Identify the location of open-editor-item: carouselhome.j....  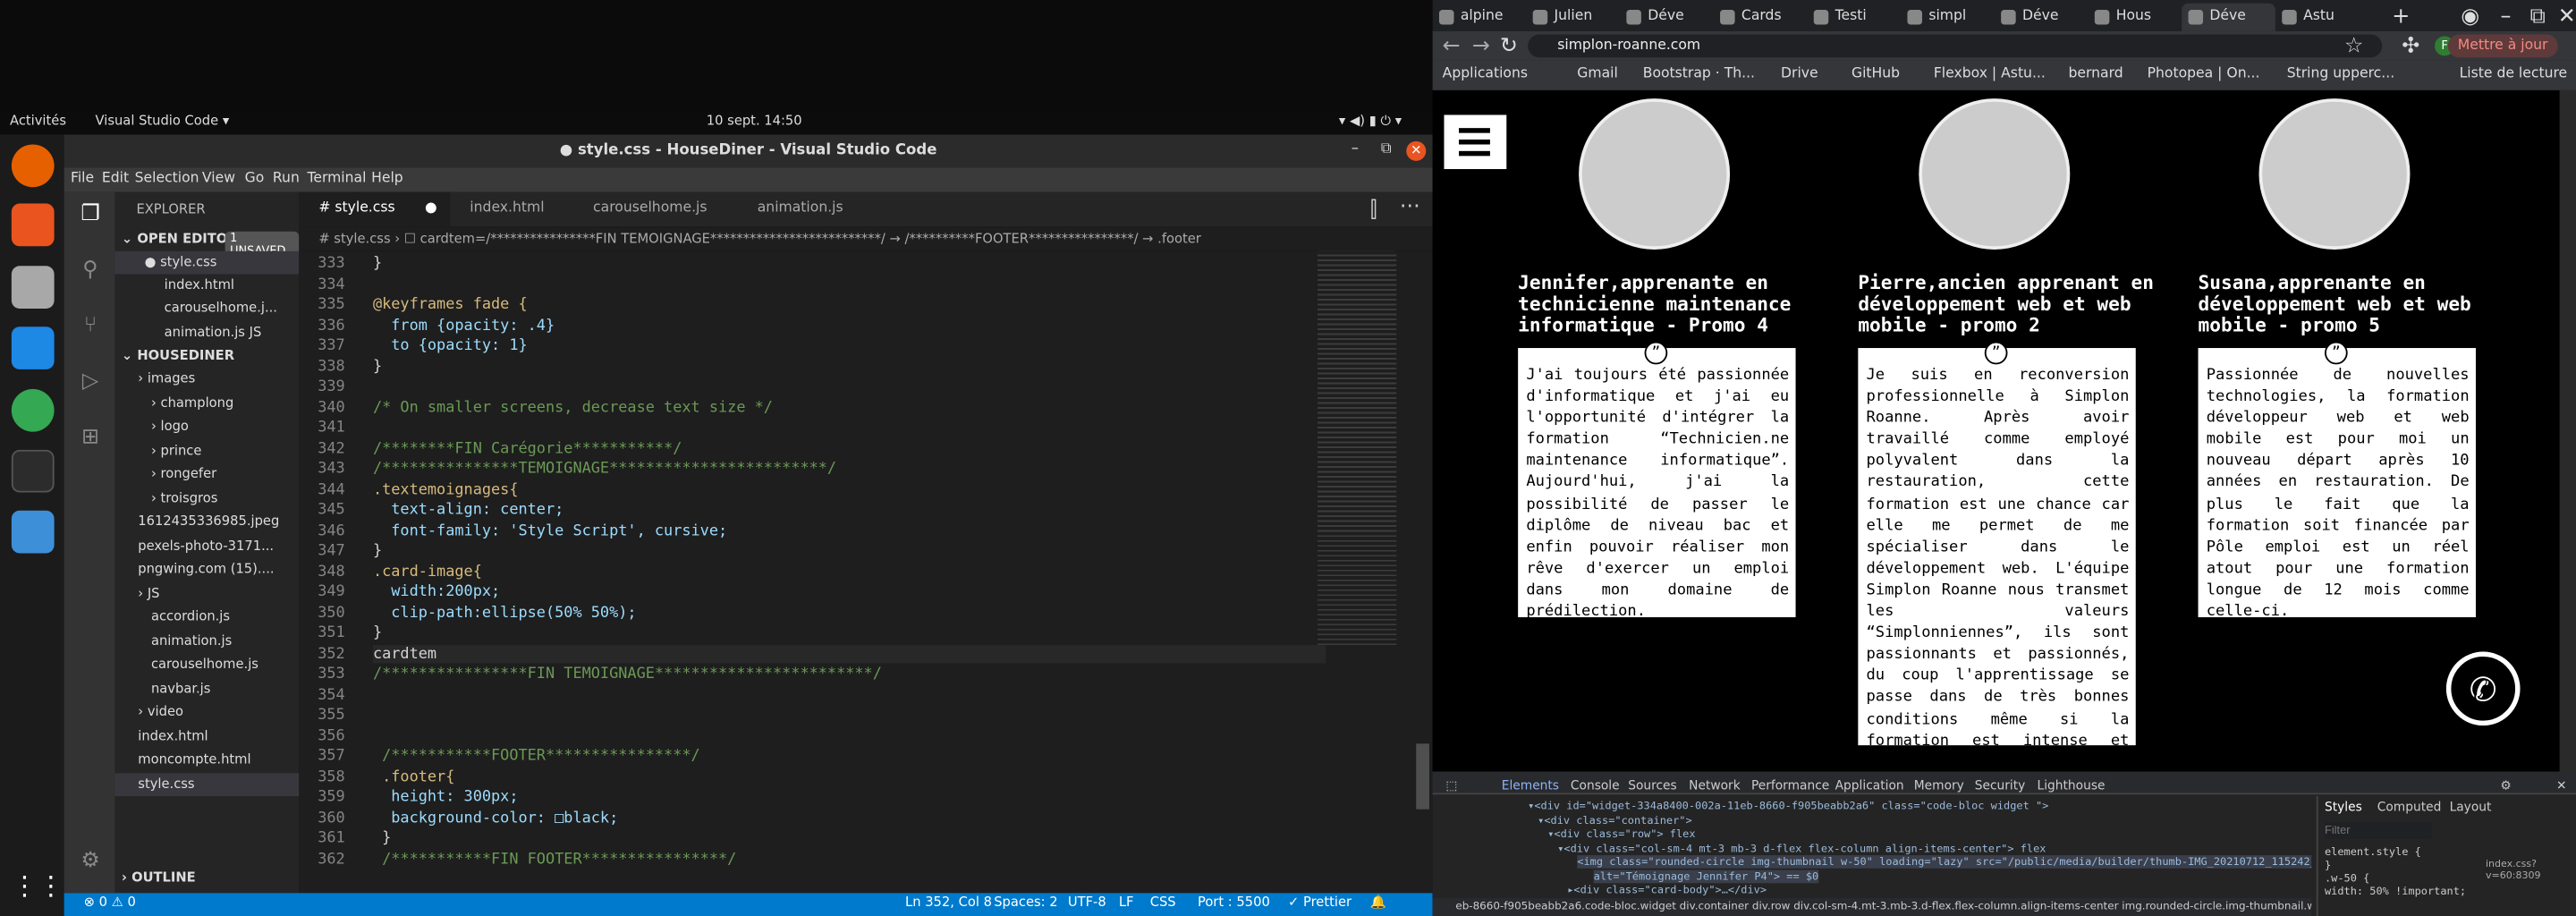
(207, 308).